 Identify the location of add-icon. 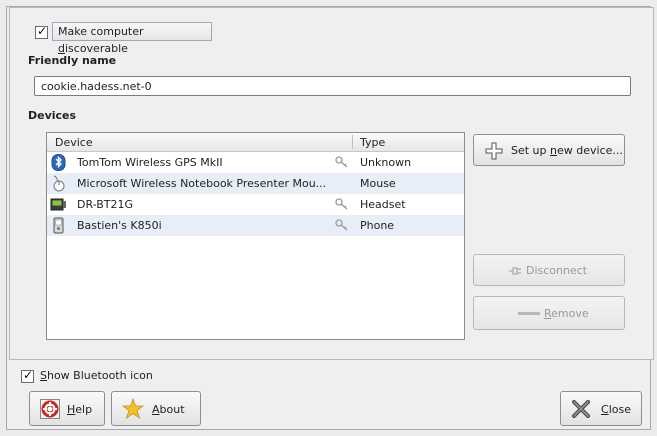
(494, 151).